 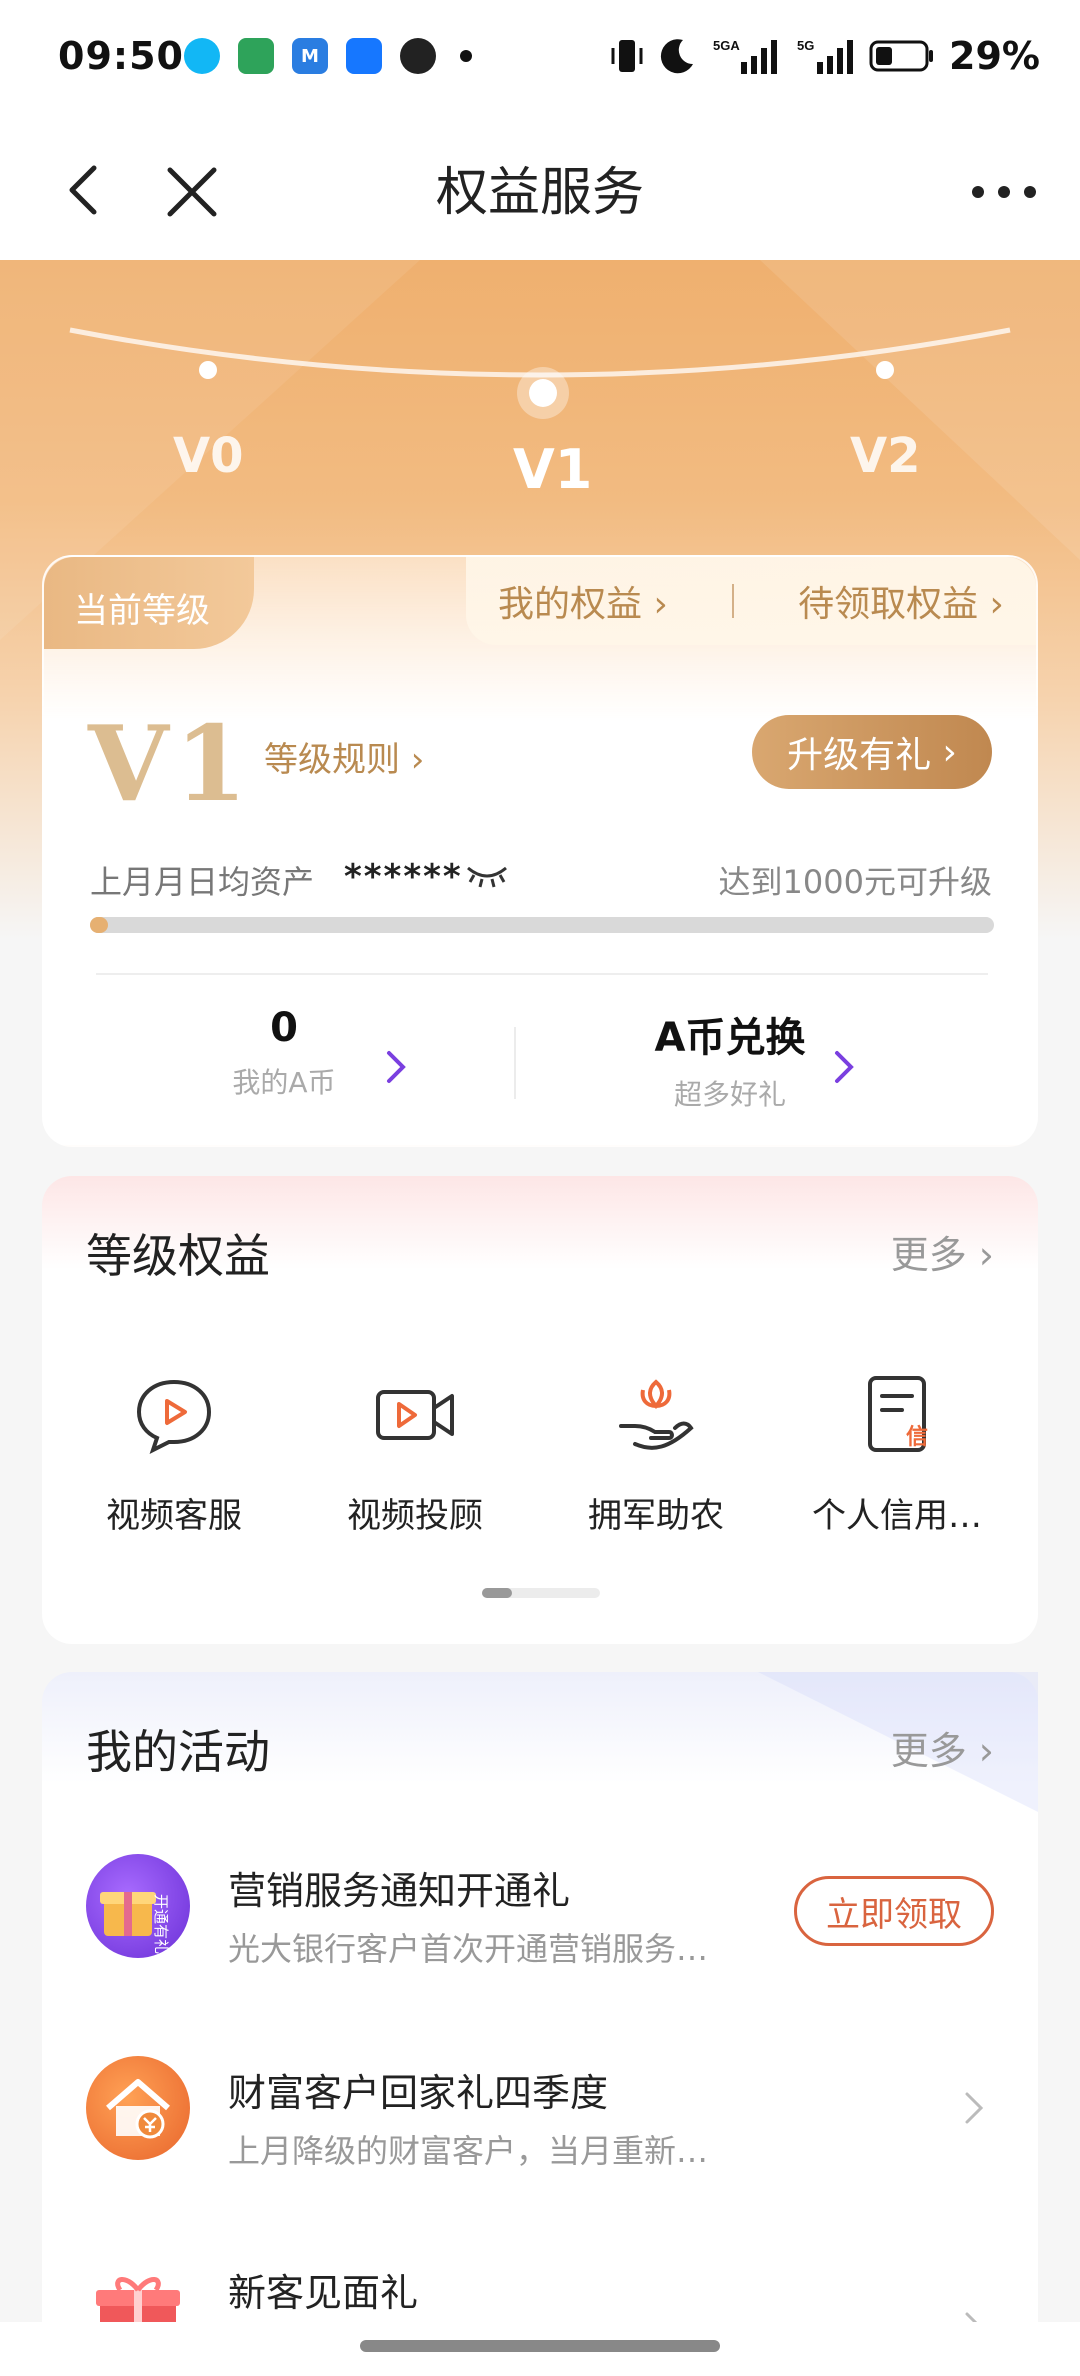 What do you see at coordinates (174, 1416) in the screenshot?
I see `video-chat-icon` at bounding box center [174, 1416].